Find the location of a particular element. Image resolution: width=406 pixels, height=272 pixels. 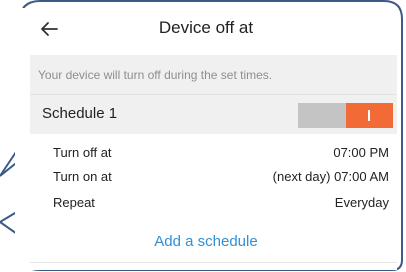

schedule-row: Schedule 1 is located at coordinates (213, 114).